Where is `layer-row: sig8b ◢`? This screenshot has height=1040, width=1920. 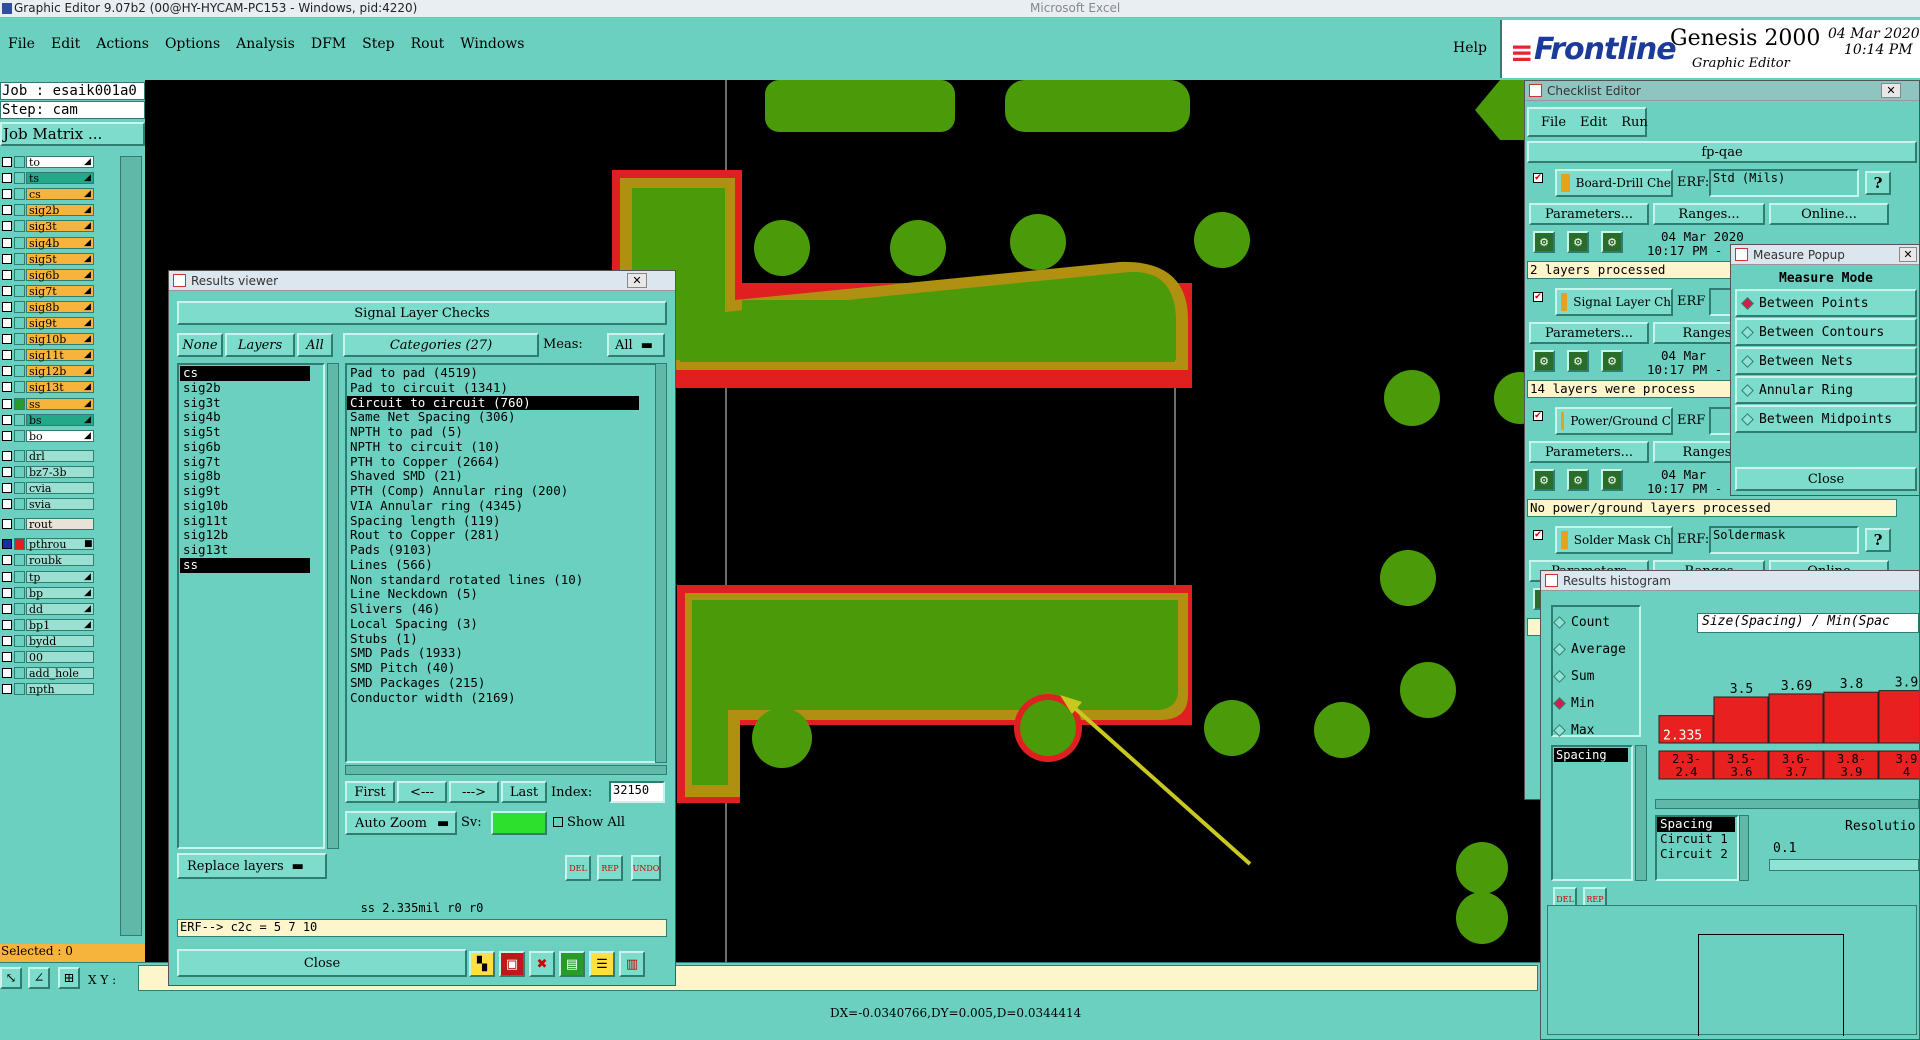
layer-row: sig8b ◢ is located at coordinates (59, 307).